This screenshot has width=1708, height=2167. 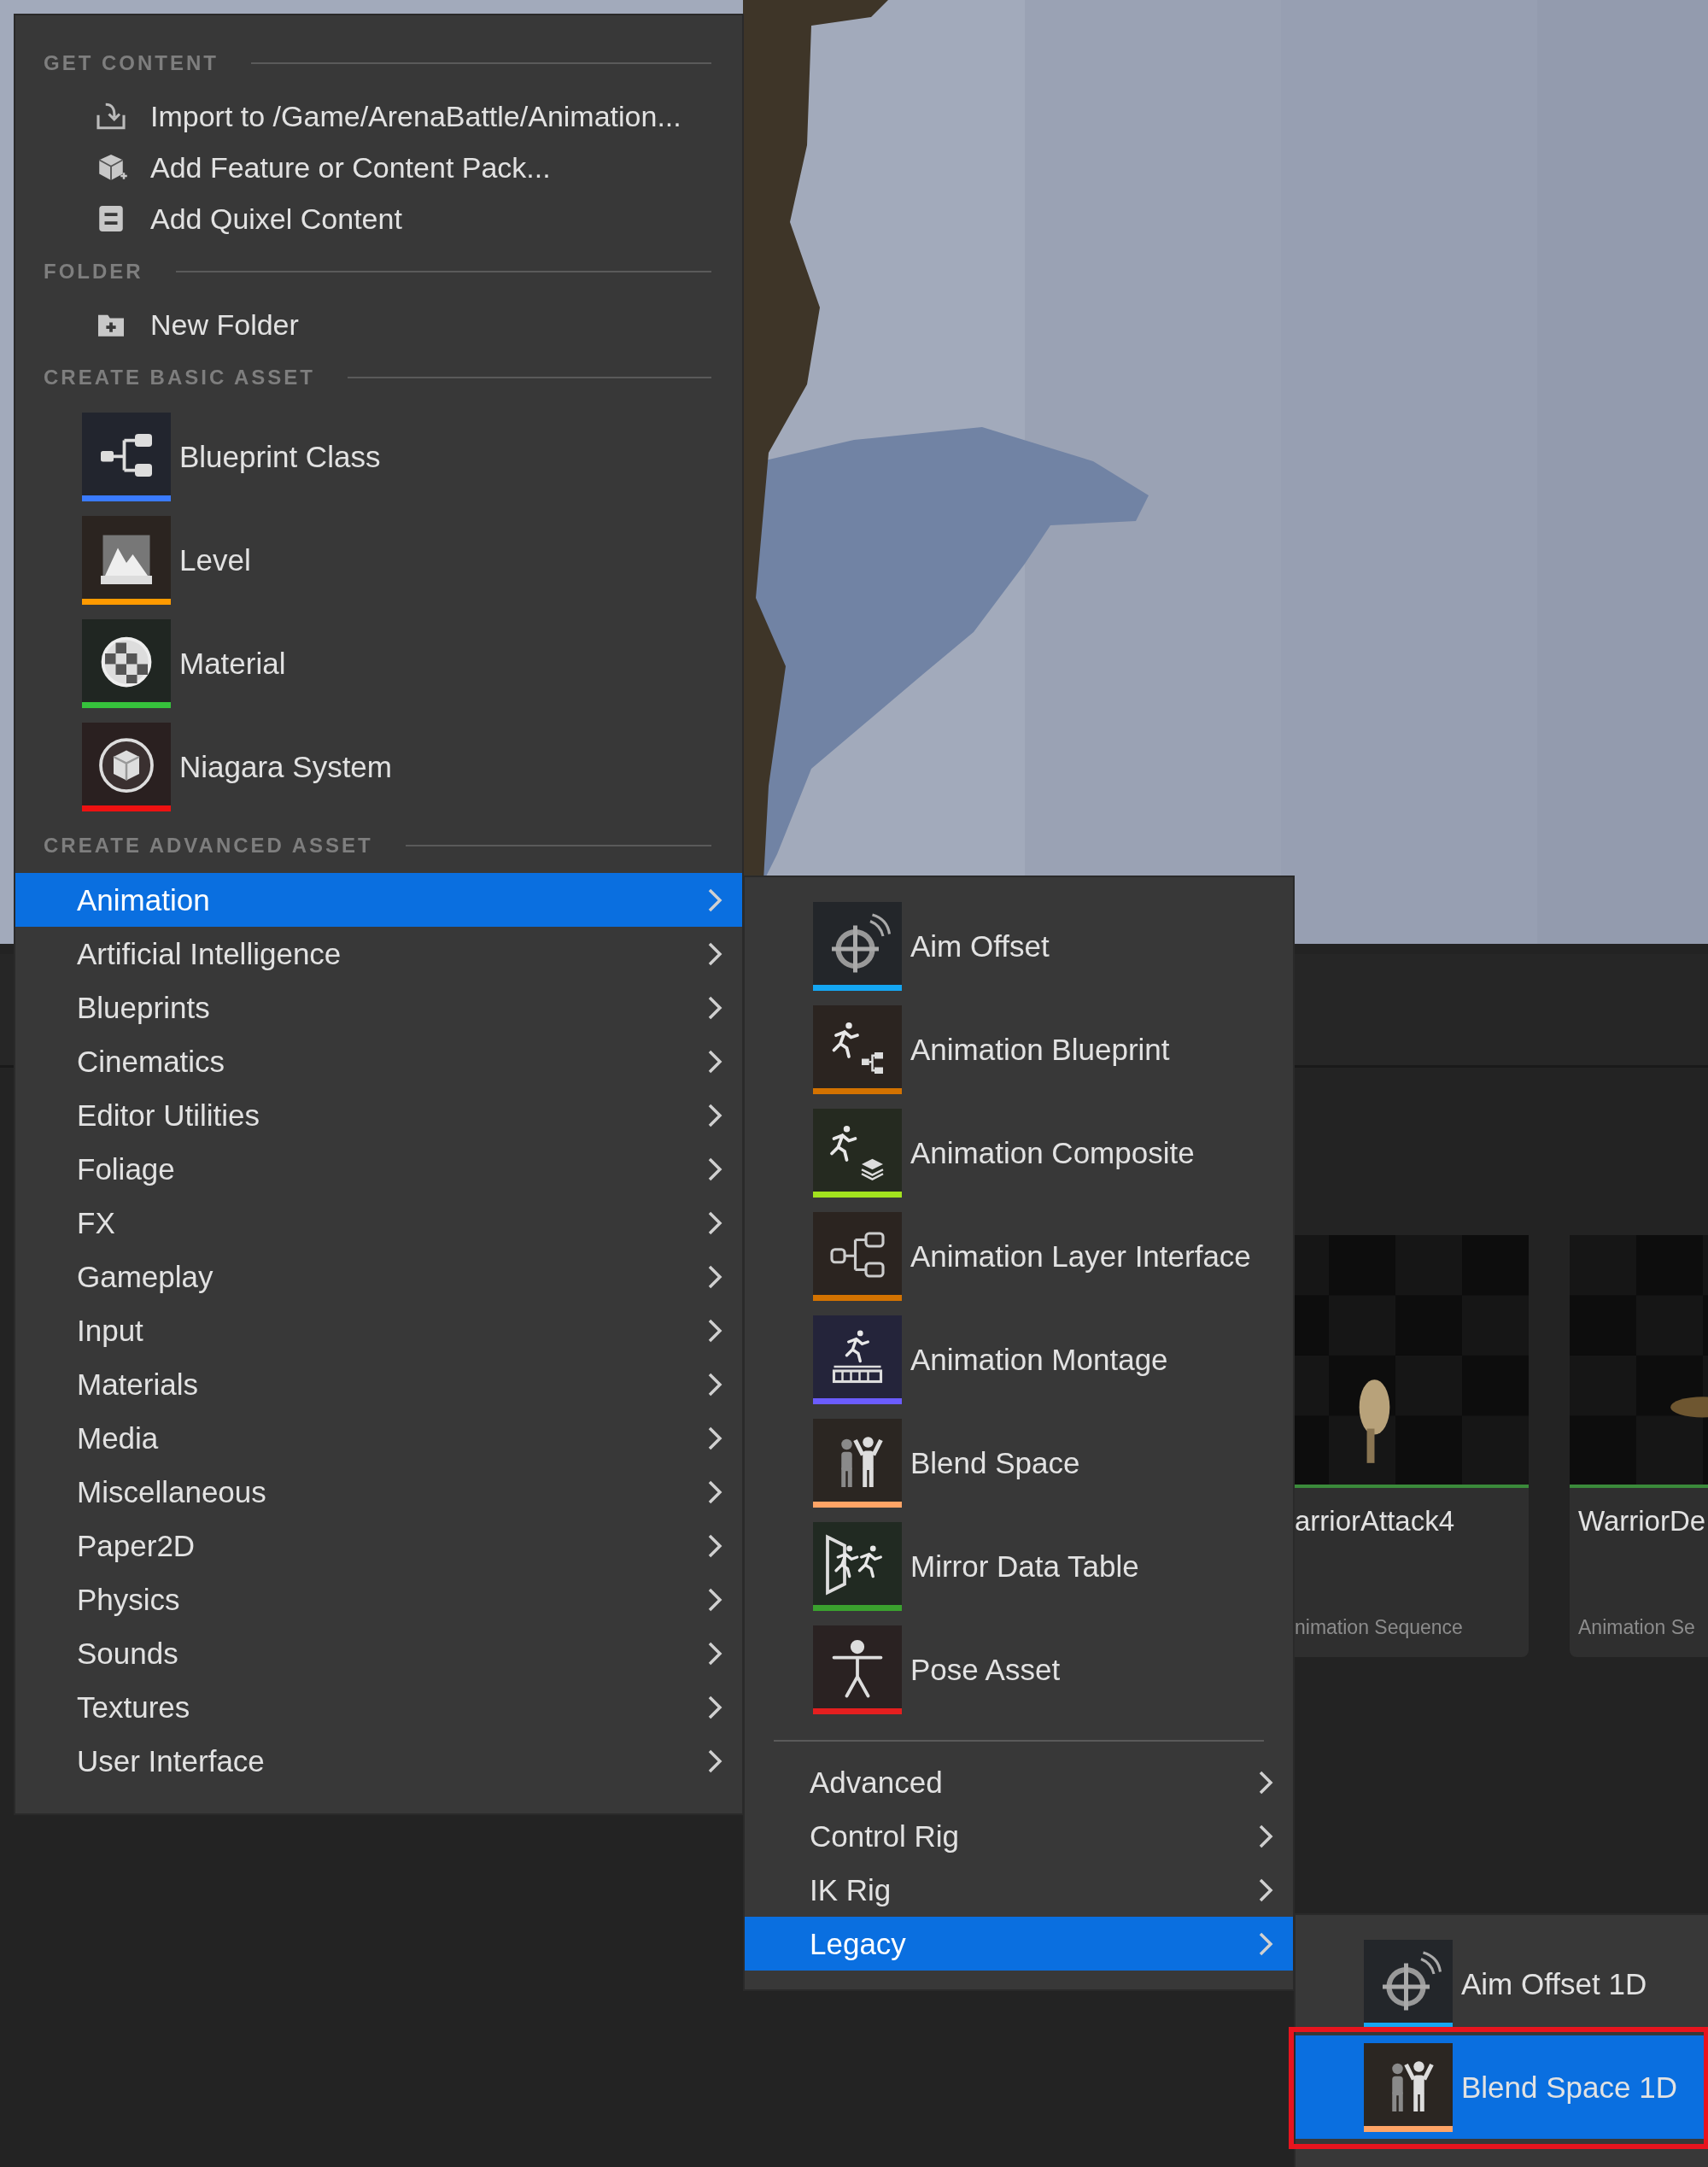 I want to click on submenu-item: Foliage, so click(x=378, y=1169).